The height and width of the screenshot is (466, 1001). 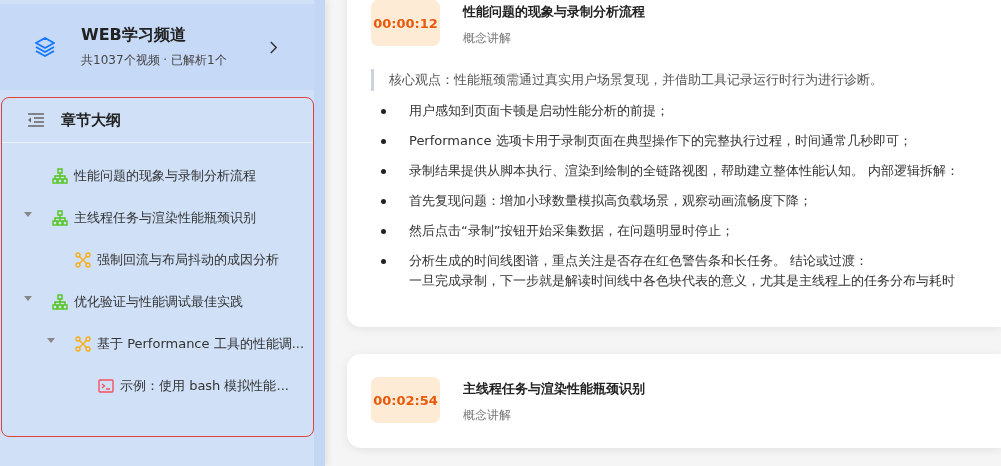 I want to click on key-point-quote: 核心观点：性能瓶颈需通过真实用户场景复现，并借助工具记录运行时行为进行诊断。, so click(x=686, y=80).